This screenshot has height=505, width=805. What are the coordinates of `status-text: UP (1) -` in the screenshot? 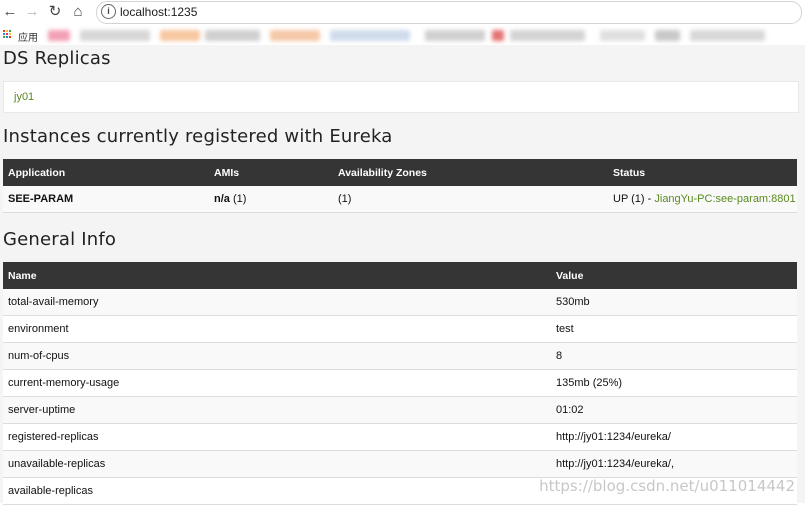 It's located at (632, 199).